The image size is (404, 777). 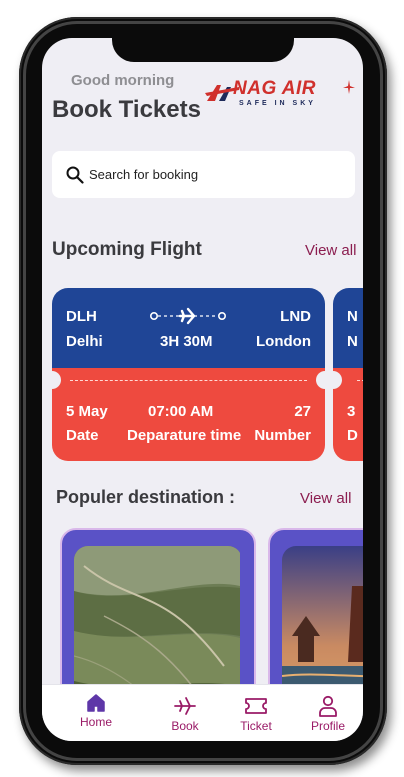 I want to click on nav-home: Home, so click(x=96, y=711).